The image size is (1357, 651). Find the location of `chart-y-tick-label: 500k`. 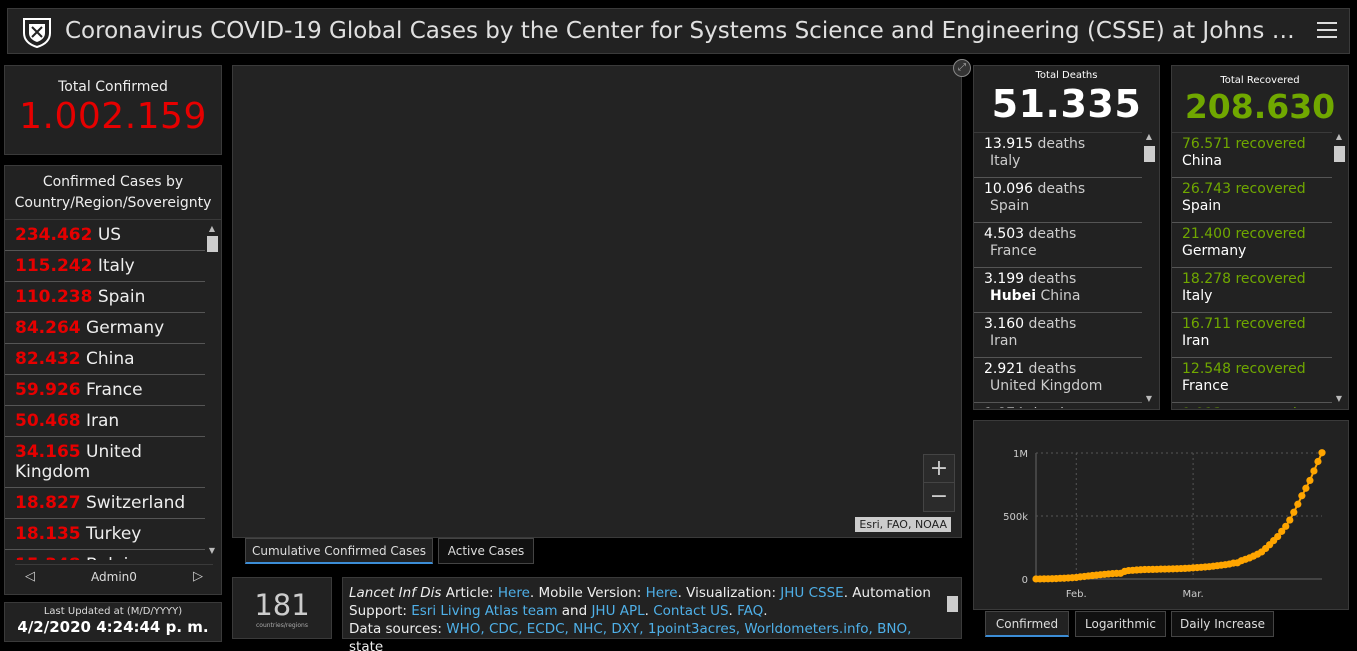

chart-y-tick-label: 500k is located at coordinates (1015, 517).